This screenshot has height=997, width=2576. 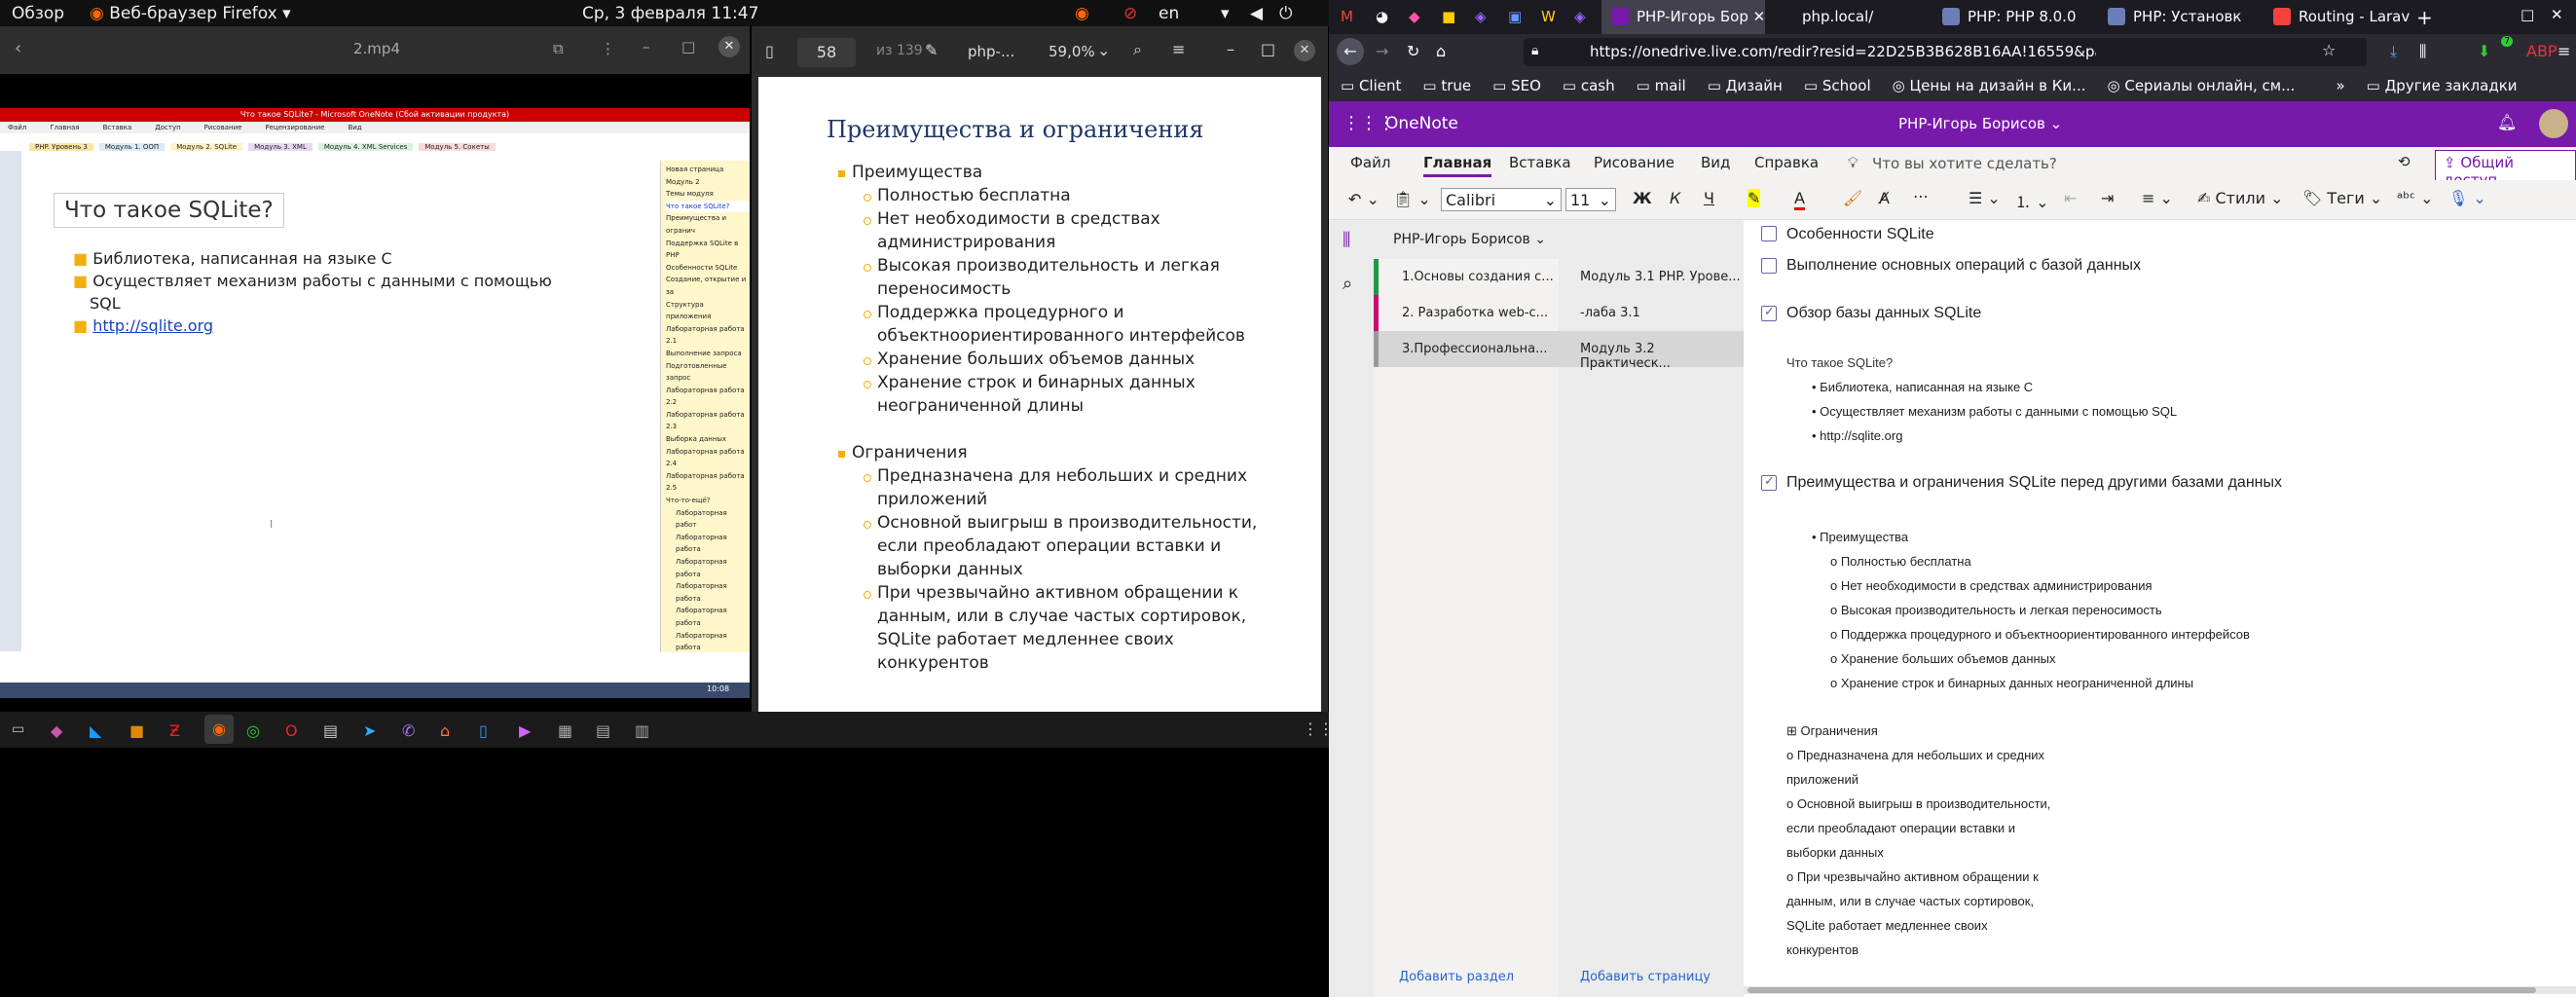 I want to click on note-subitem: конкурентов, so click(x=1822, y=949).